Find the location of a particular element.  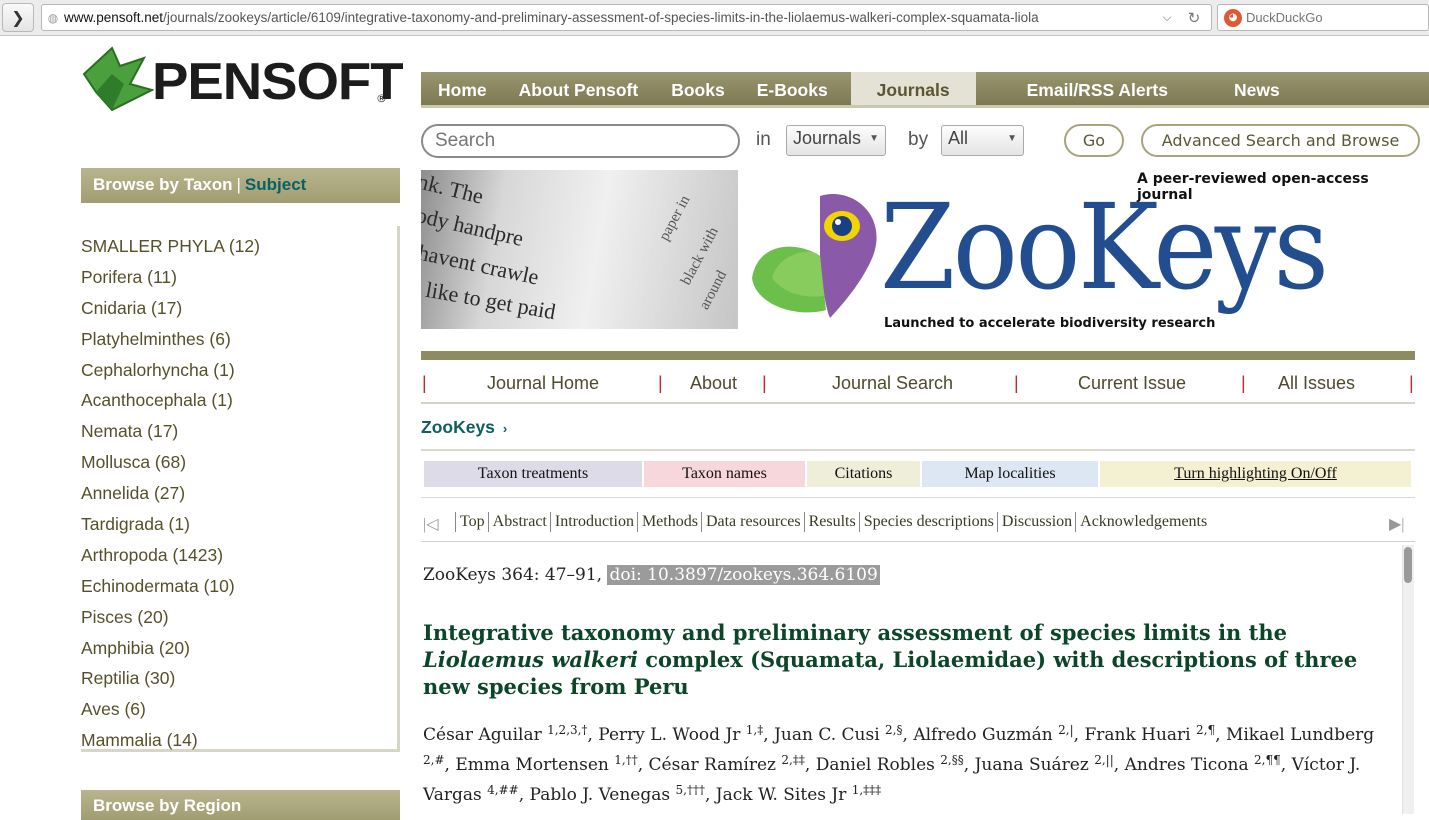

url-domain: www.pensoft.net is located at coordinates (114, 17).